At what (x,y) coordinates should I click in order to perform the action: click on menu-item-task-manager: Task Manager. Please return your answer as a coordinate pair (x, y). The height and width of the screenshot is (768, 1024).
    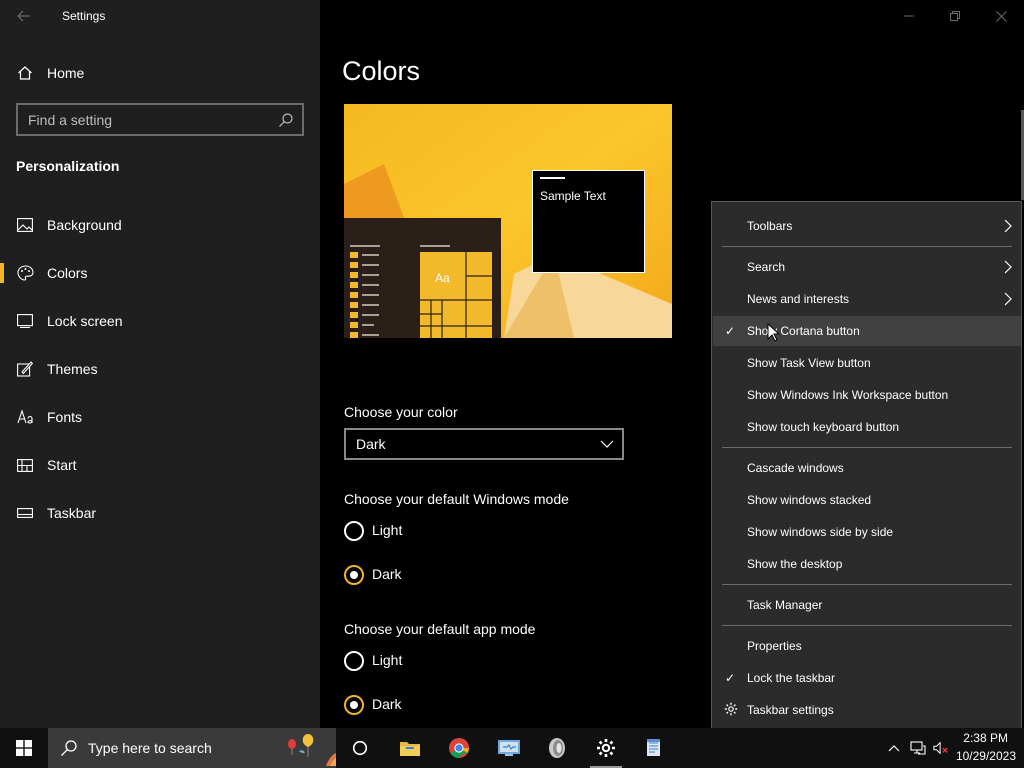
    Looking at the image, I should click on (867, 605).